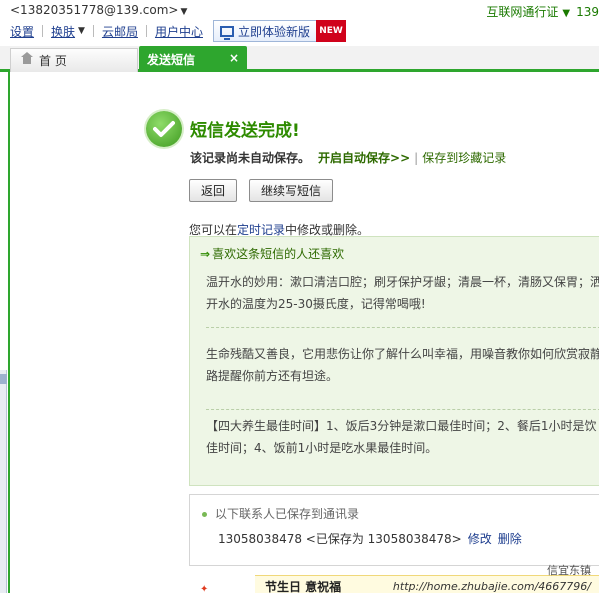 This screenshot has height=595, width=599. What do you see at coordinates (303, 587) in the screenshot?
I see `promo-label: 节生日 意祝福` at bounding box center [303, 587].